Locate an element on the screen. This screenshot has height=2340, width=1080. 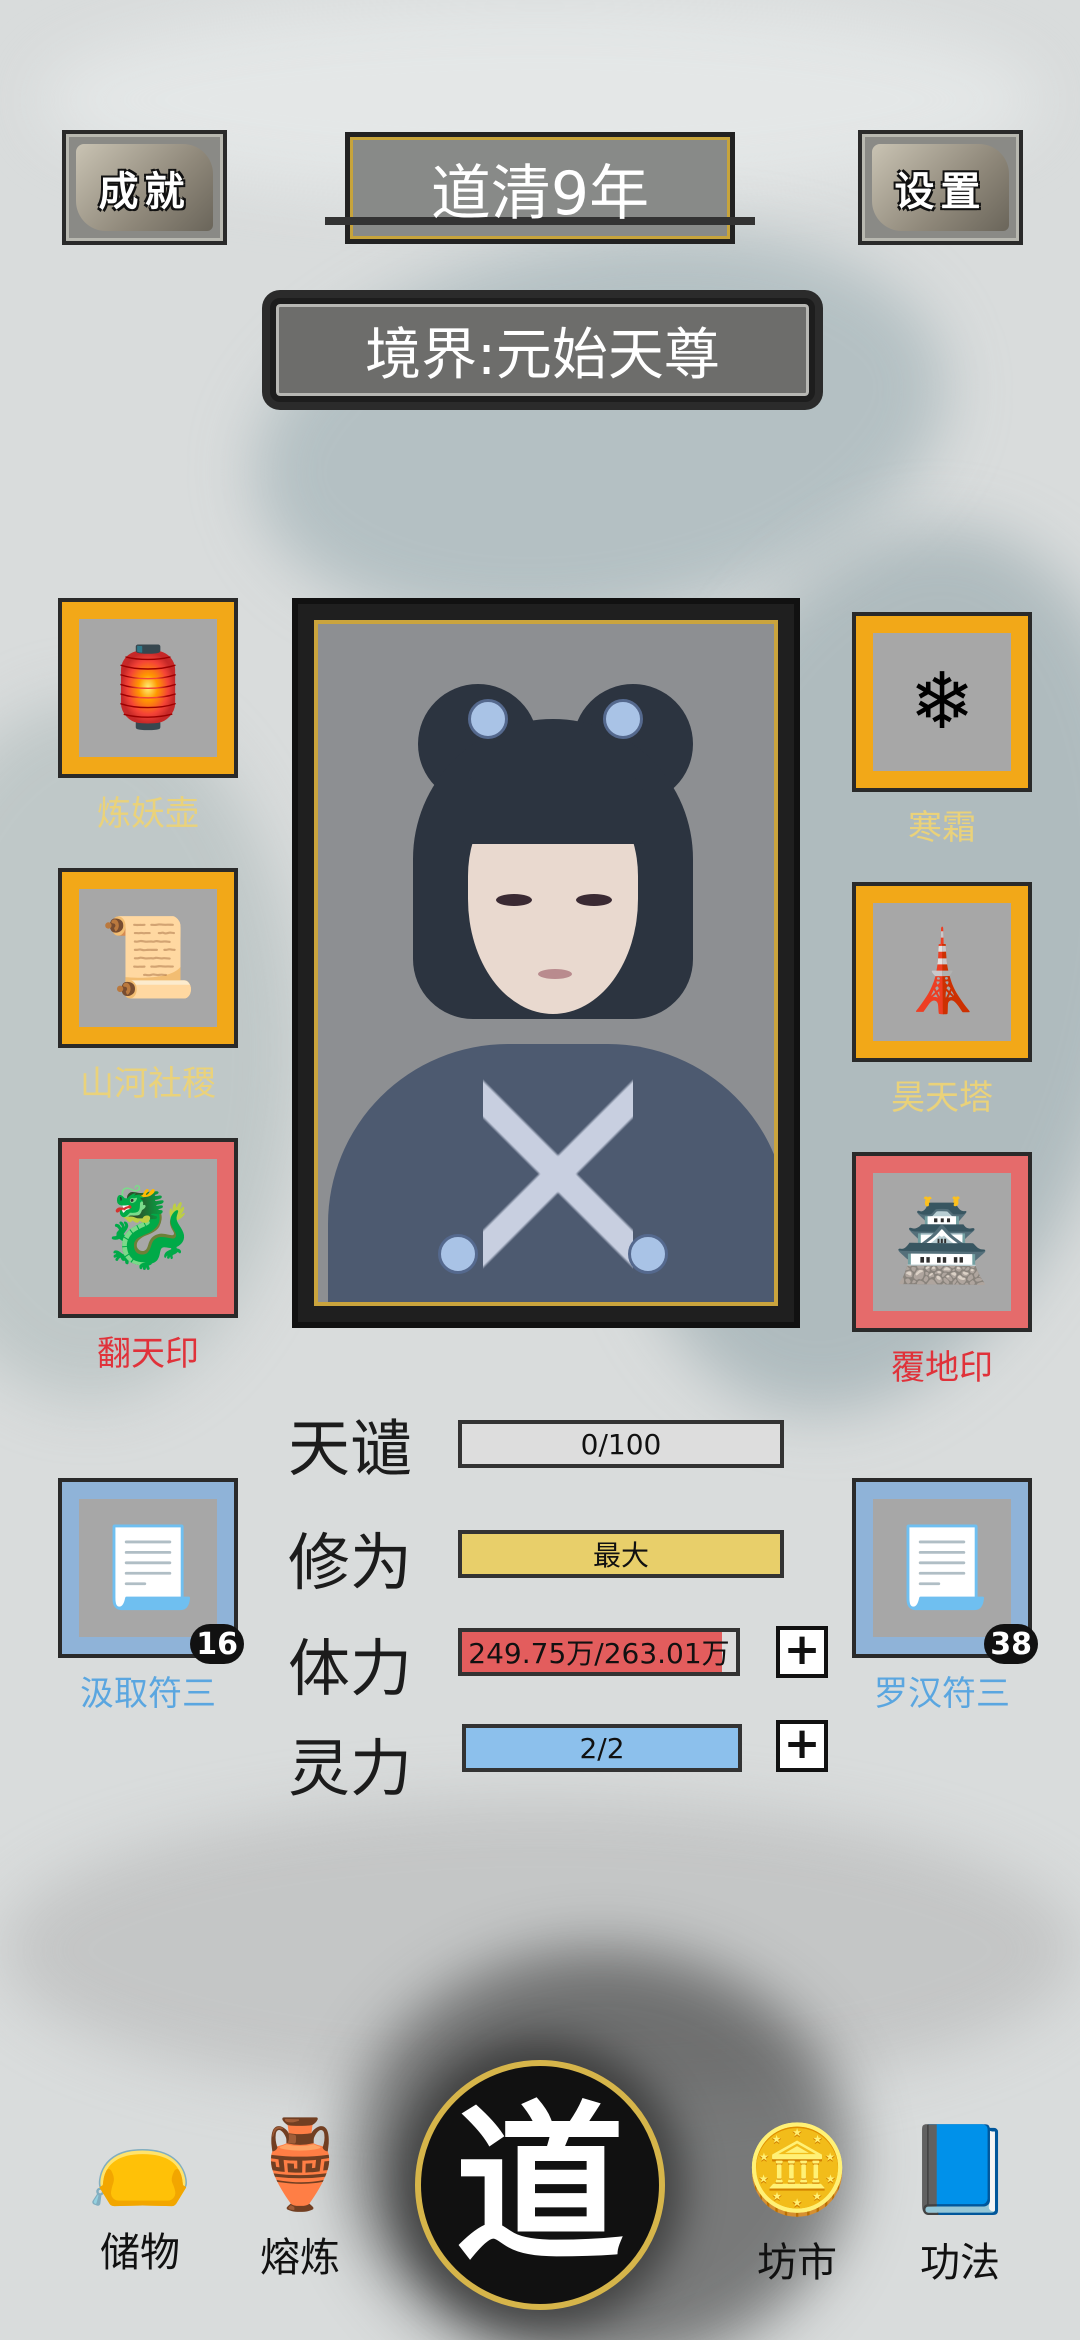
year-text: 道清9年 is located at coordinates (540, 193).